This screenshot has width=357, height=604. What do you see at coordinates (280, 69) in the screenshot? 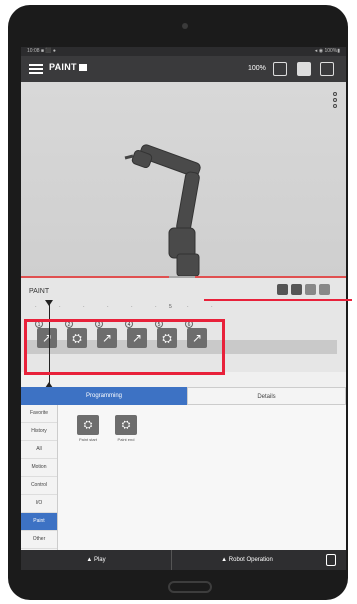
I see `speed-icon` at bounding box center [280, 69].